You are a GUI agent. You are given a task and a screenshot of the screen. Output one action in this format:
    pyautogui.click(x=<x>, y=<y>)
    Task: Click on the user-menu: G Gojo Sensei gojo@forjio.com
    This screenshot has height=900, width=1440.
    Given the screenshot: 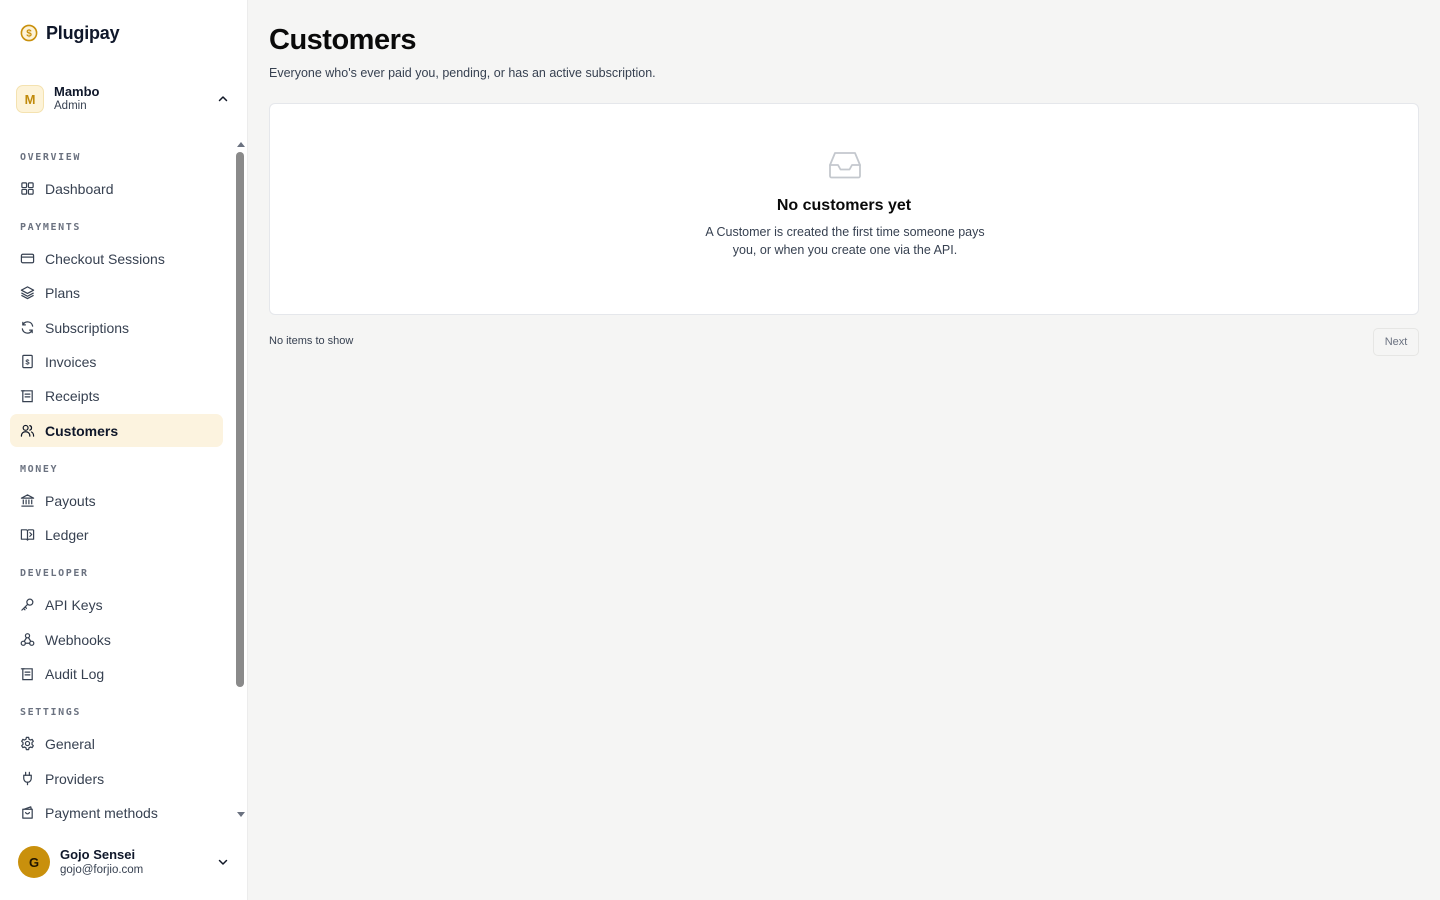 What is the action you would take?
    pyautogui.click(x=125, y=862)
    